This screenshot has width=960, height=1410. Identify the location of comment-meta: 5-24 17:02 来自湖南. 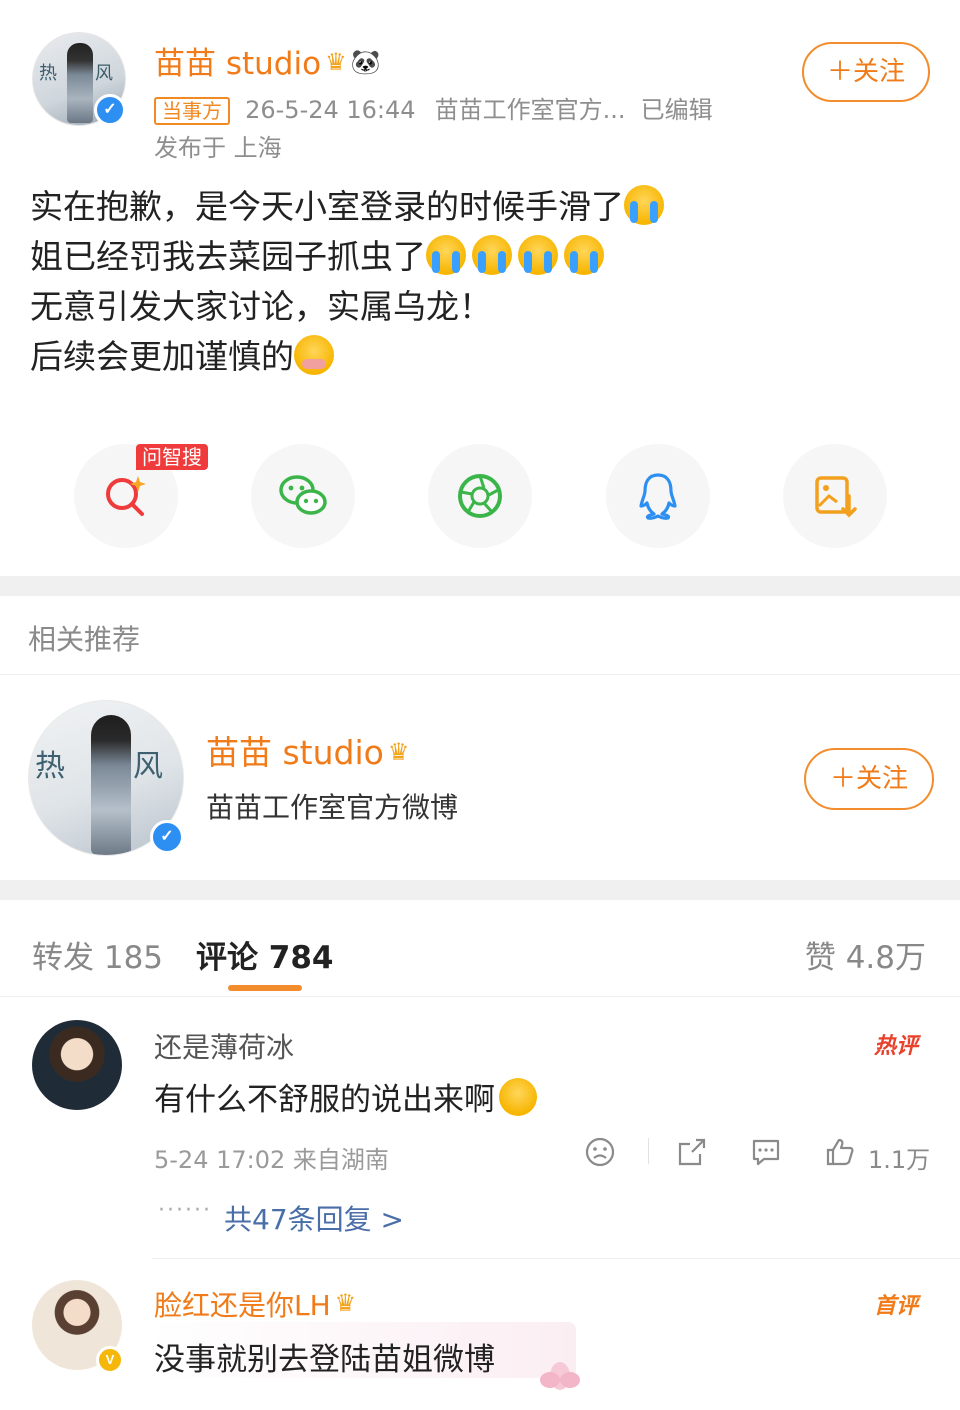
(271, 1160).